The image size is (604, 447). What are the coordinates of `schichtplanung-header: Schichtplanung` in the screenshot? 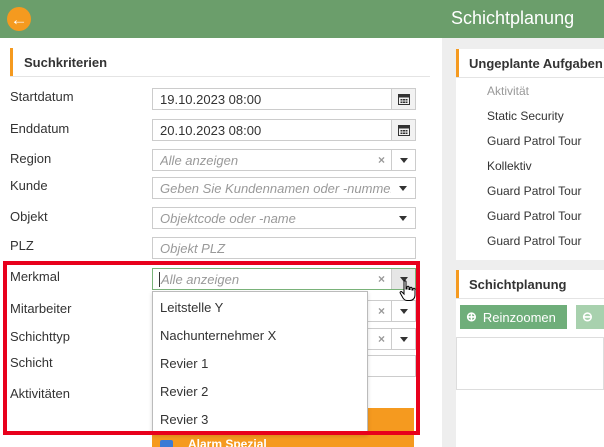 It's located at (530, 284).